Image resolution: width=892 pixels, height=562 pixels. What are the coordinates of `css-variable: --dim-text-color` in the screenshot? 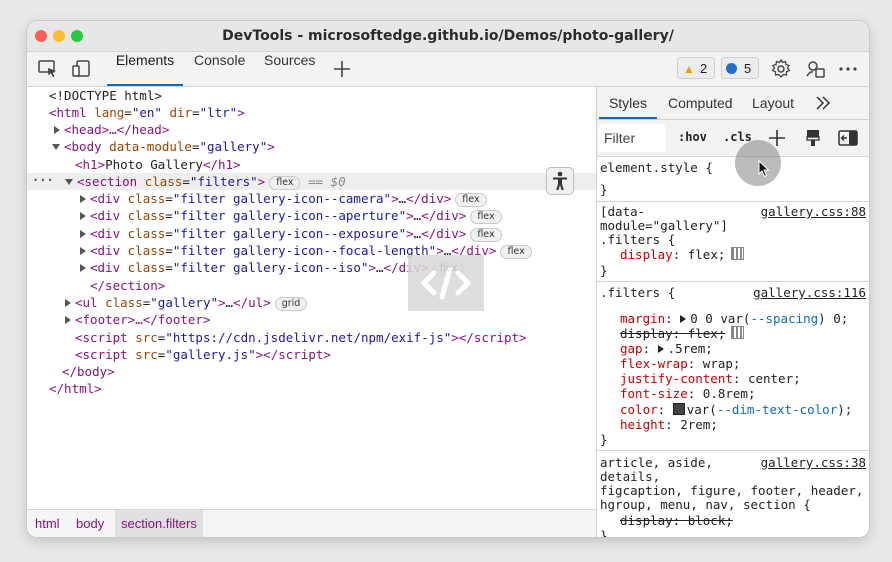 It's located at (777, 409).